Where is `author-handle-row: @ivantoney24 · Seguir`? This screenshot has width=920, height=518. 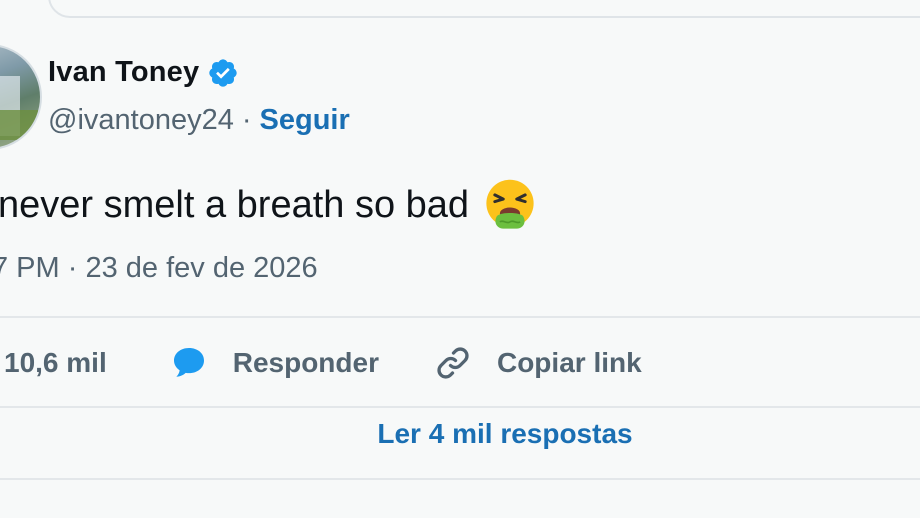 author-handle-row: @ivantoney24 · Seguir is located at coordinates (199, 120).